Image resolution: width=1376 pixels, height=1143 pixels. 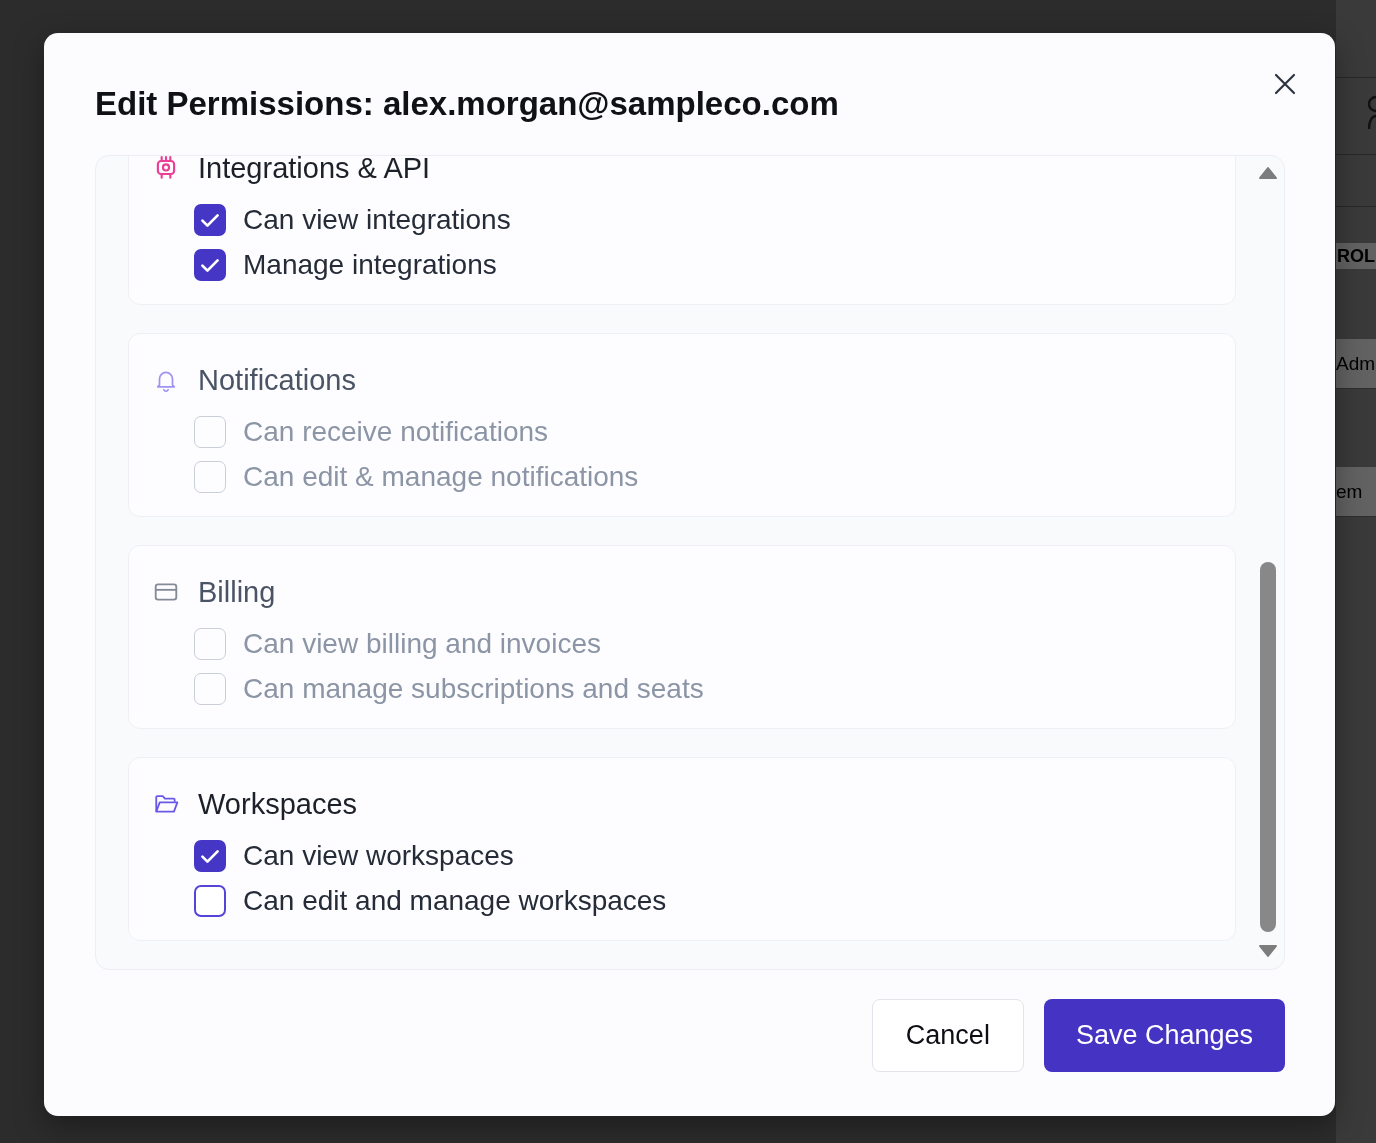 I want to click on section-title: Integrations & API, so click(x=314, y=171).